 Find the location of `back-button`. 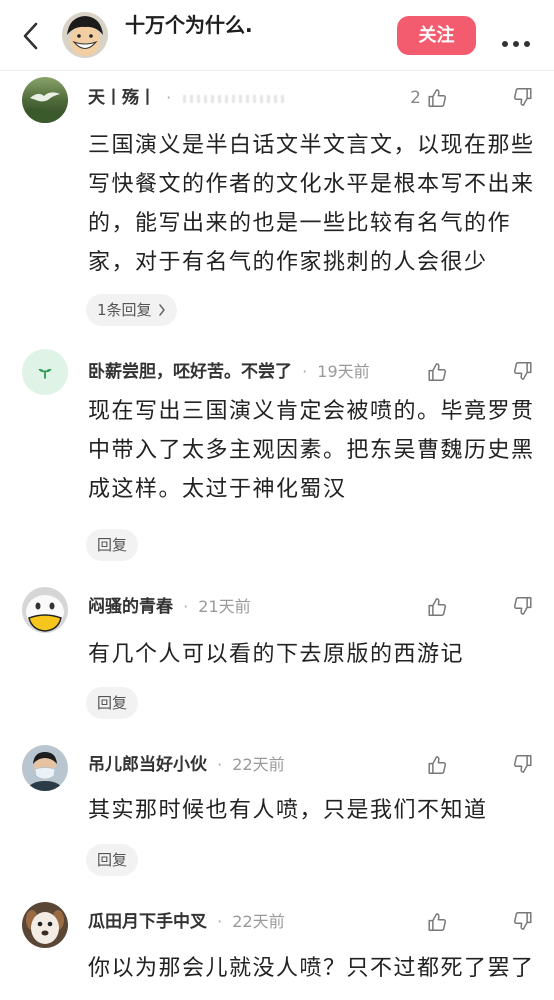

back-button is located at coordinates (31, 36).